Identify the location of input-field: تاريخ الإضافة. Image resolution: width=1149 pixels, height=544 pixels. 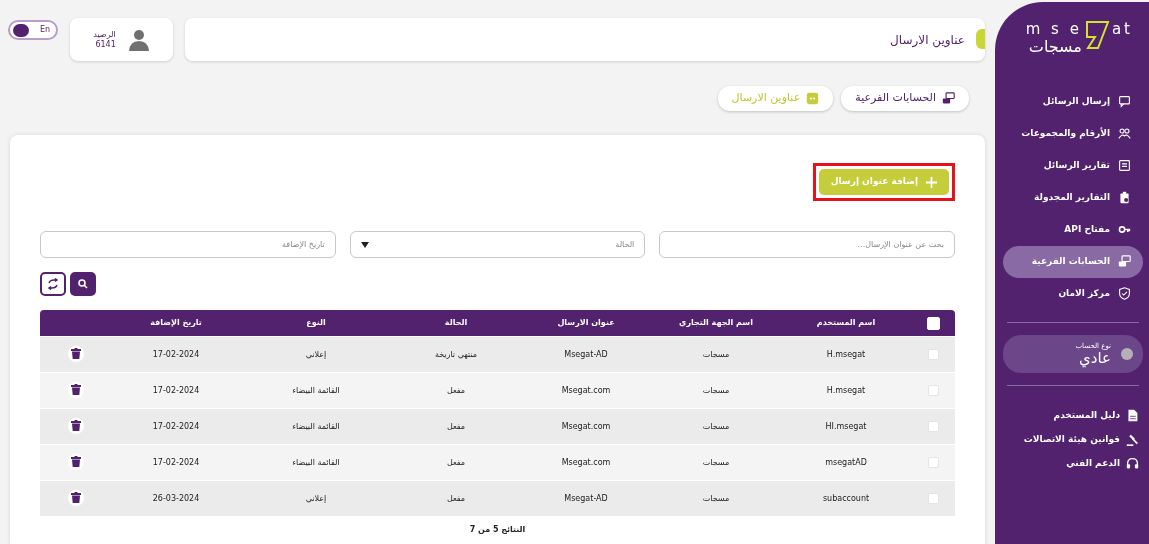
(188, 244).